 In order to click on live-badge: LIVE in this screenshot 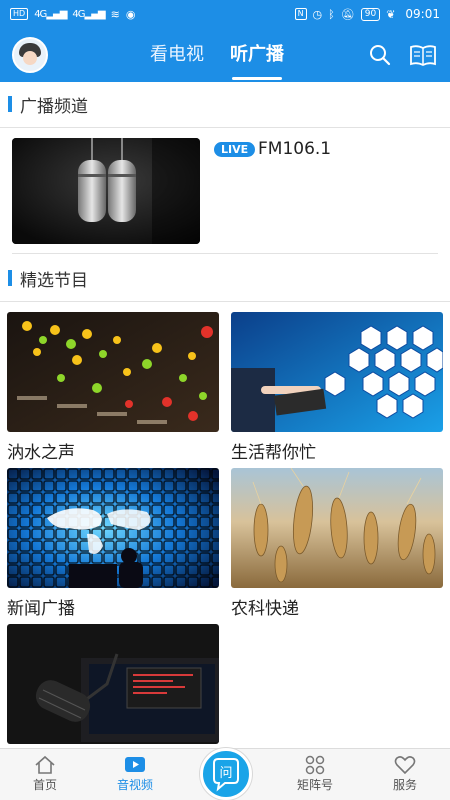, I will do `click(235, 149)`.